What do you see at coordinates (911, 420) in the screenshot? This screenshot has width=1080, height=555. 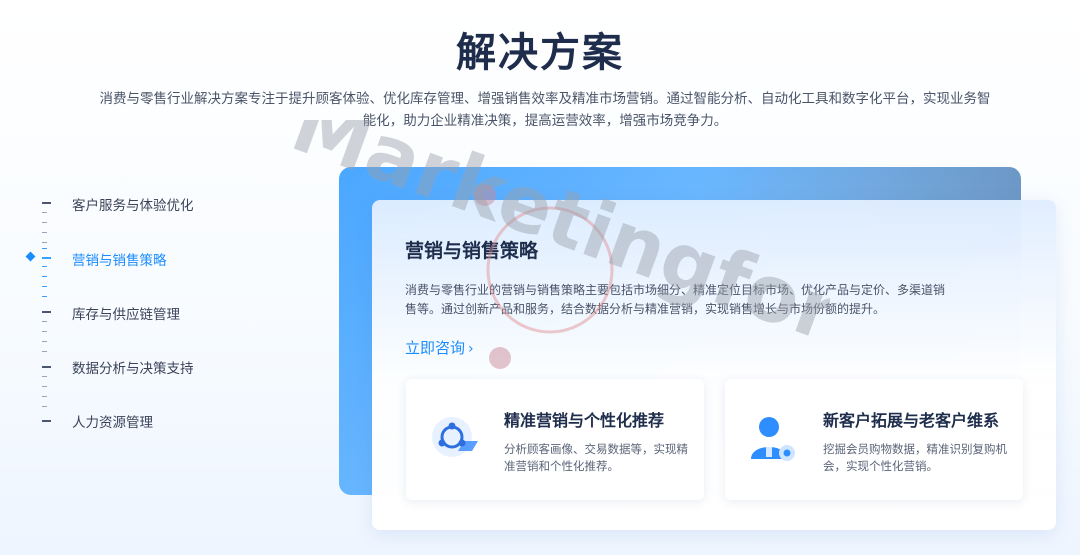 I see `feature-title: 新客户拓展与老客户维系` at bounding box center [911, 420].